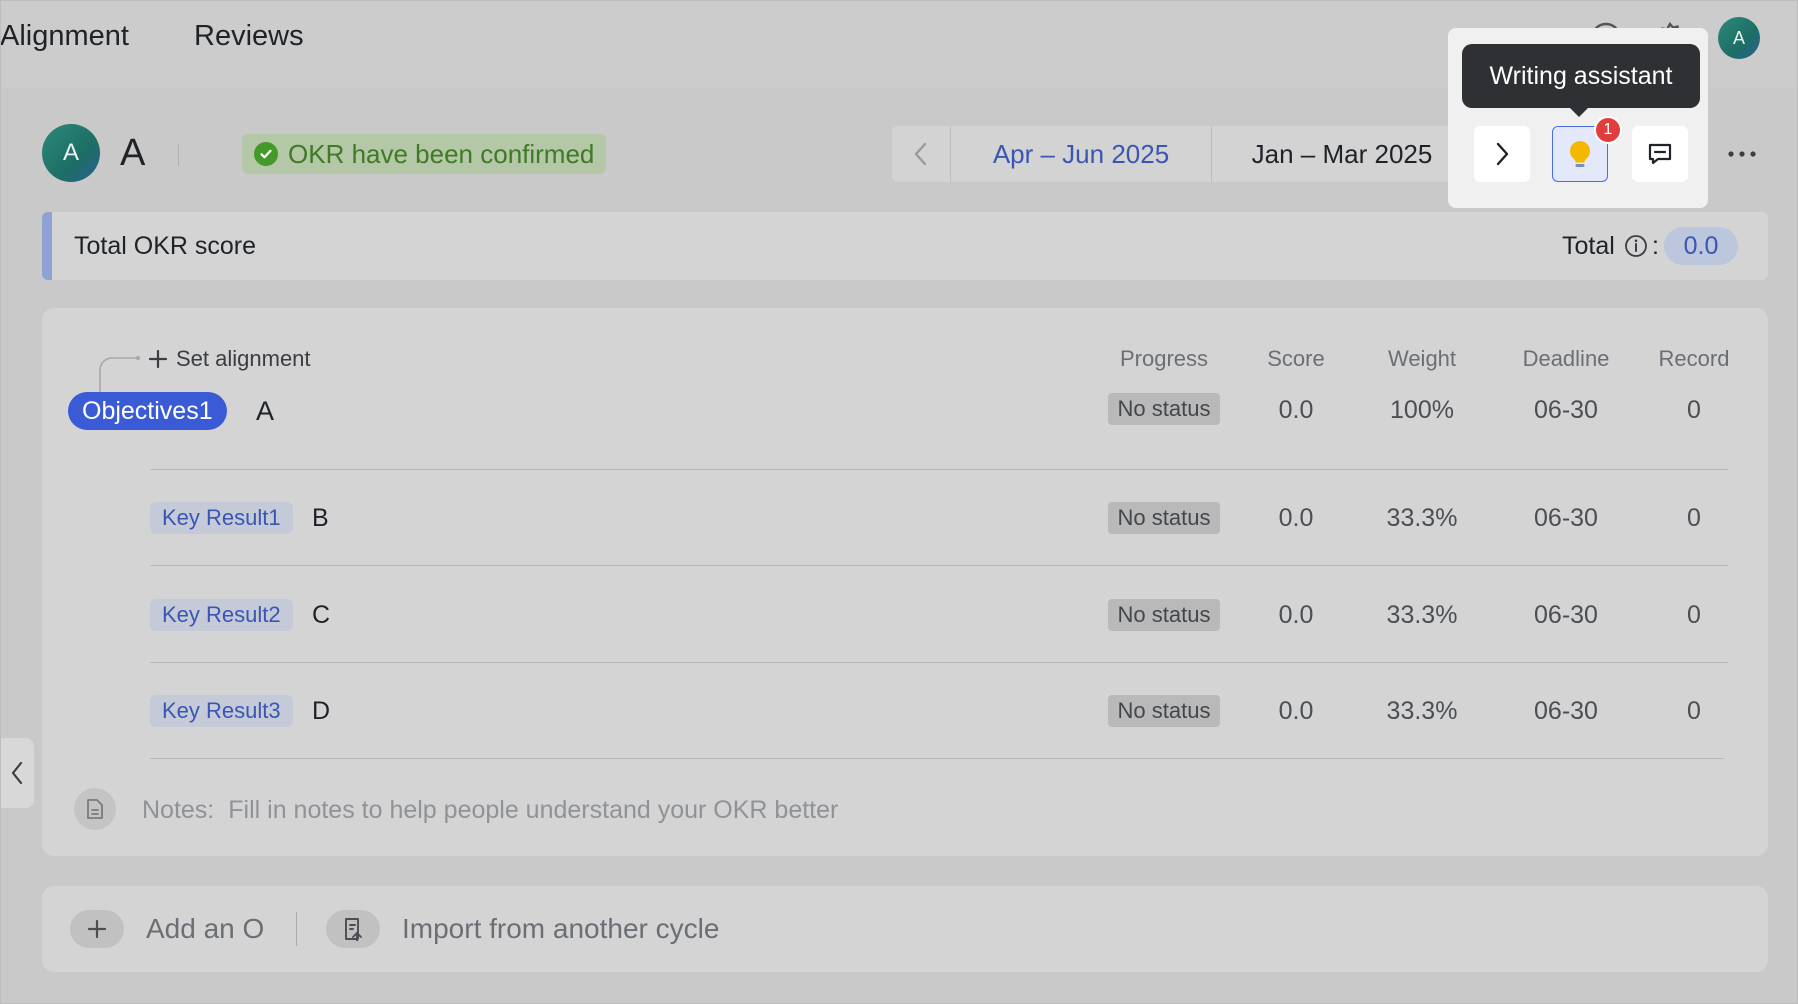 The height and width of the screenshot is (1004, 1798). Describe the element at coordinates (1580, 154) in the screenshot. I see `lightbulb-icon` at that location.